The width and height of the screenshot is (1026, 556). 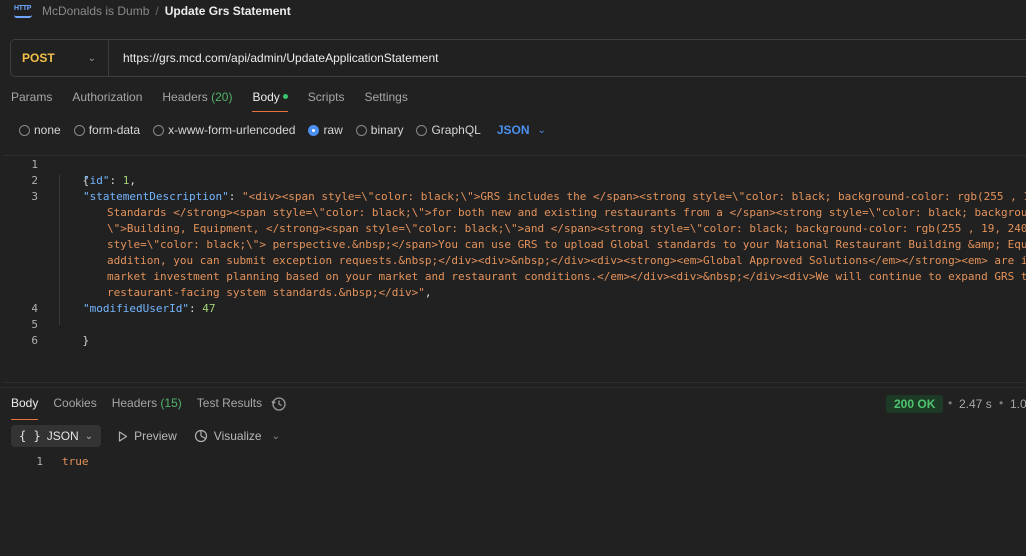 What do you see at coordinates (266, 97) in the screenshot?
I see `tab-body-label: Body` at bounding box center [266, 97].